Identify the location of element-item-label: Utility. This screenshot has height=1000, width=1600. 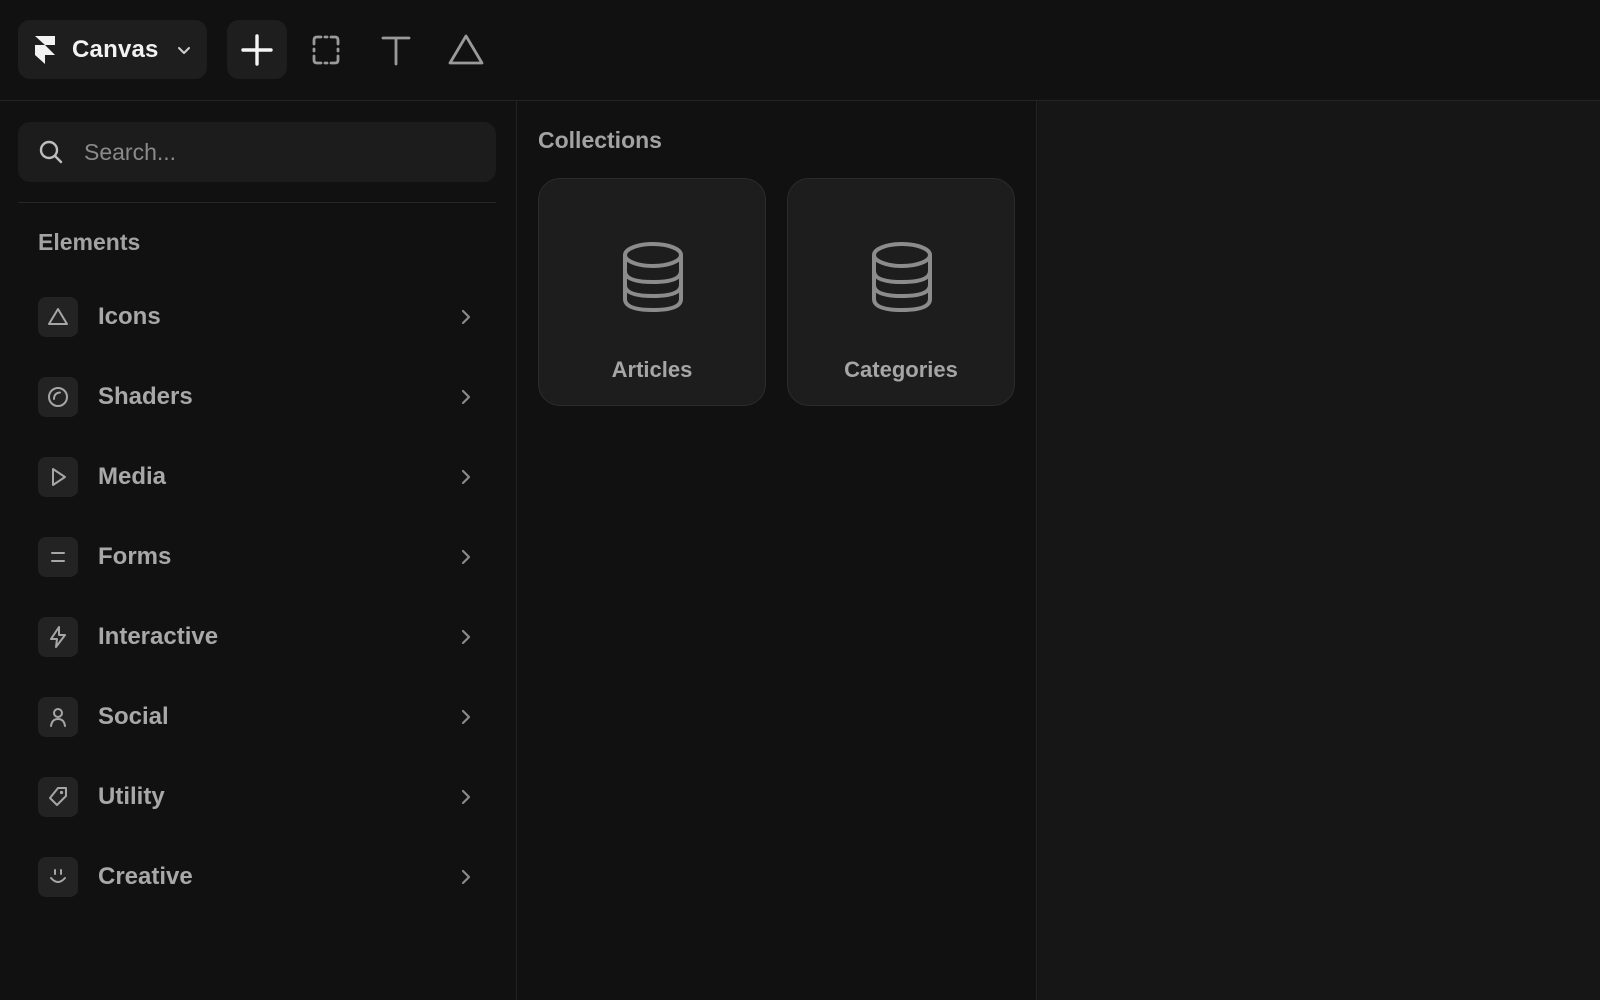
(131, 796).